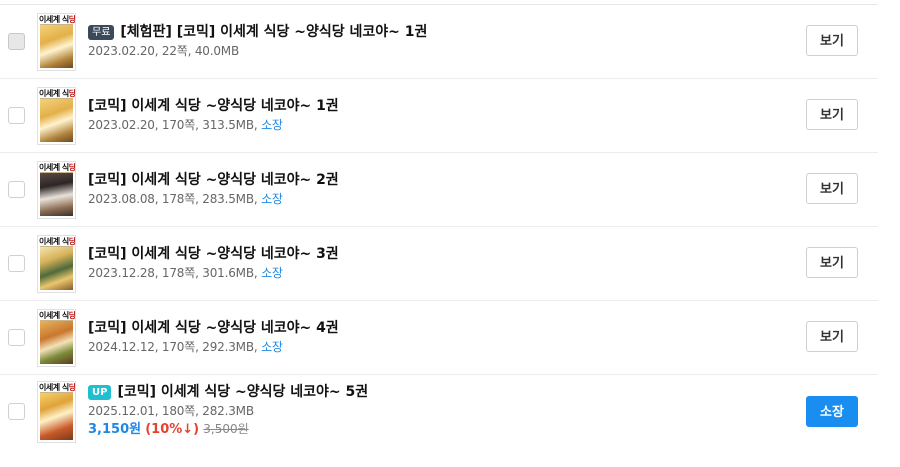 Image resolution: width=900 pixels, height=467 pixels. What do you see at coordinates (185, 273) in the screenshot?
I see `item-meta: 2023.12.28, 178쪽, 301.6MB, 소장` at bounding box center [185, 273].